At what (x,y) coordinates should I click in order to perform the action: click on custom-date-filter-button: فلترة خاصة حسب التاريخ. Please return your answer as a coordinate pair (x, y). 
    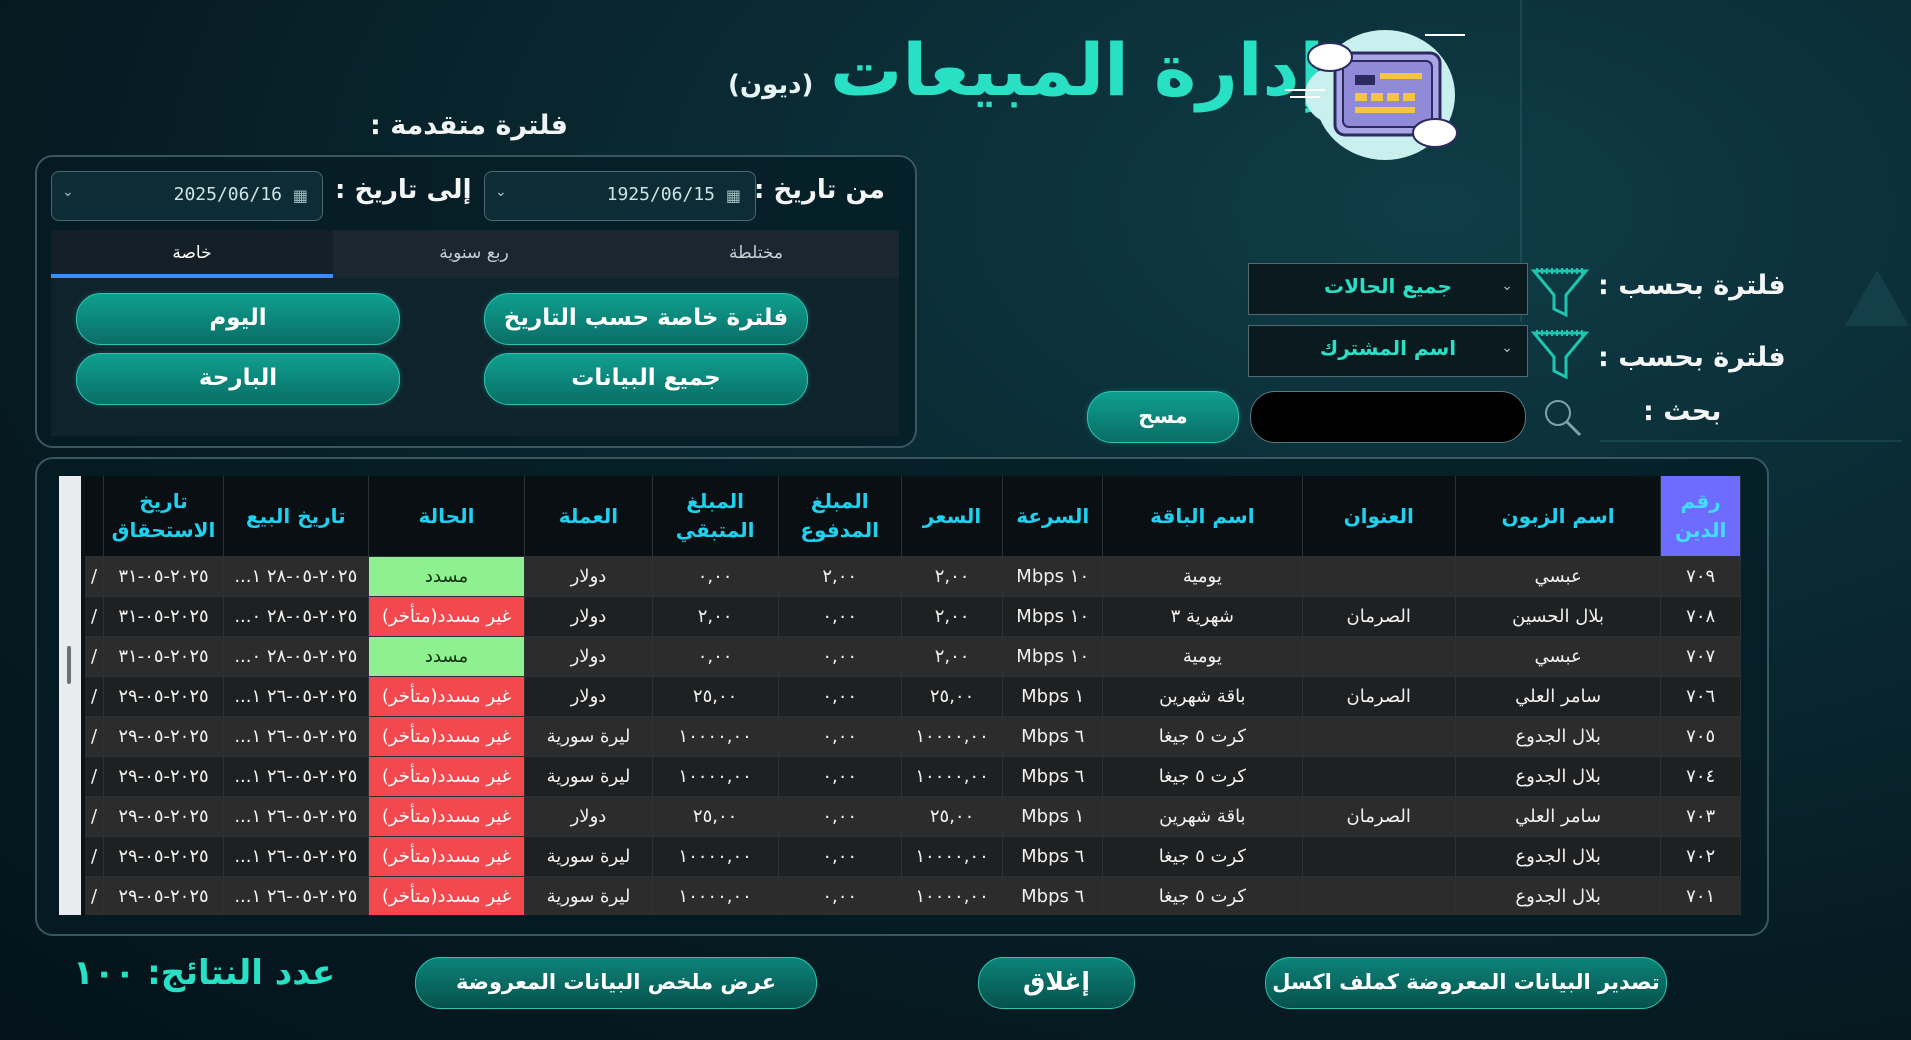
    Looking at the image, I should click on (646, 319).